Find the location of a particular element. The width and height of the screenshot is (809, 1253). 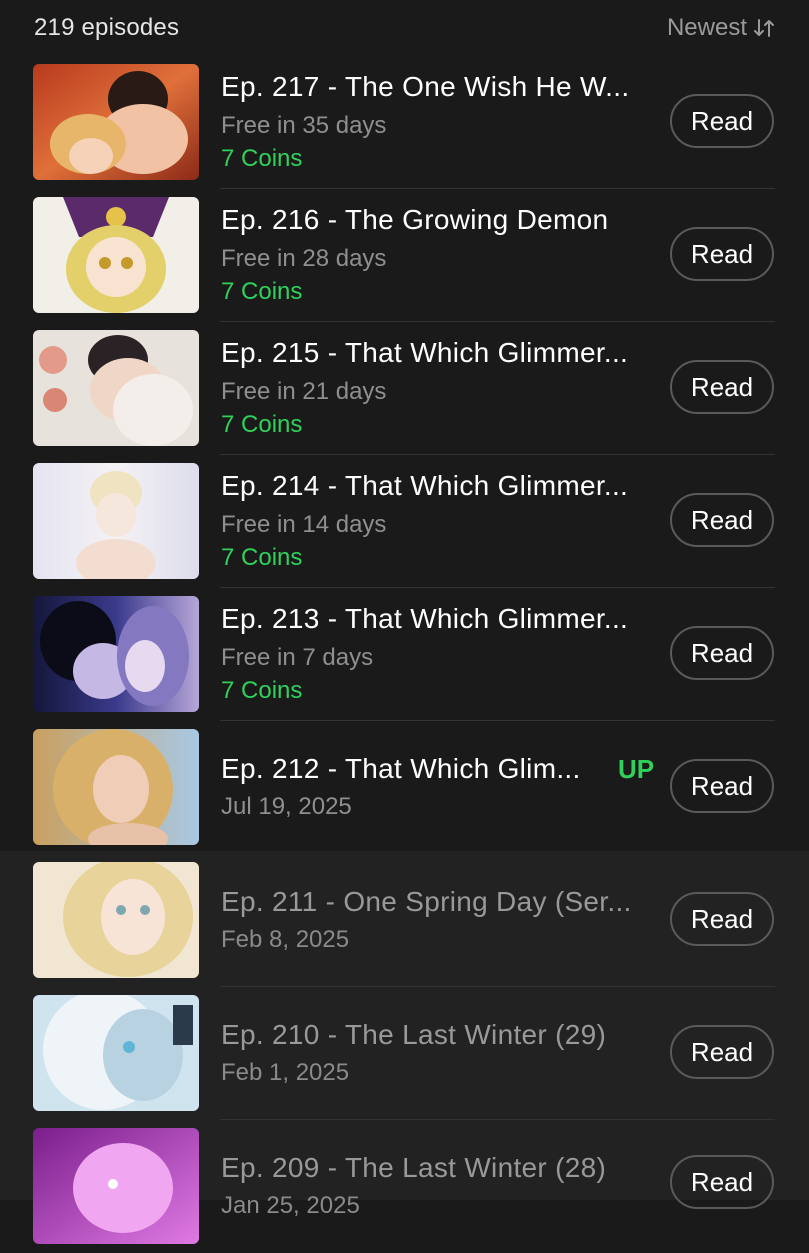

episode-date: Jan 25, 2025 is located at coordinates (290, 1205).